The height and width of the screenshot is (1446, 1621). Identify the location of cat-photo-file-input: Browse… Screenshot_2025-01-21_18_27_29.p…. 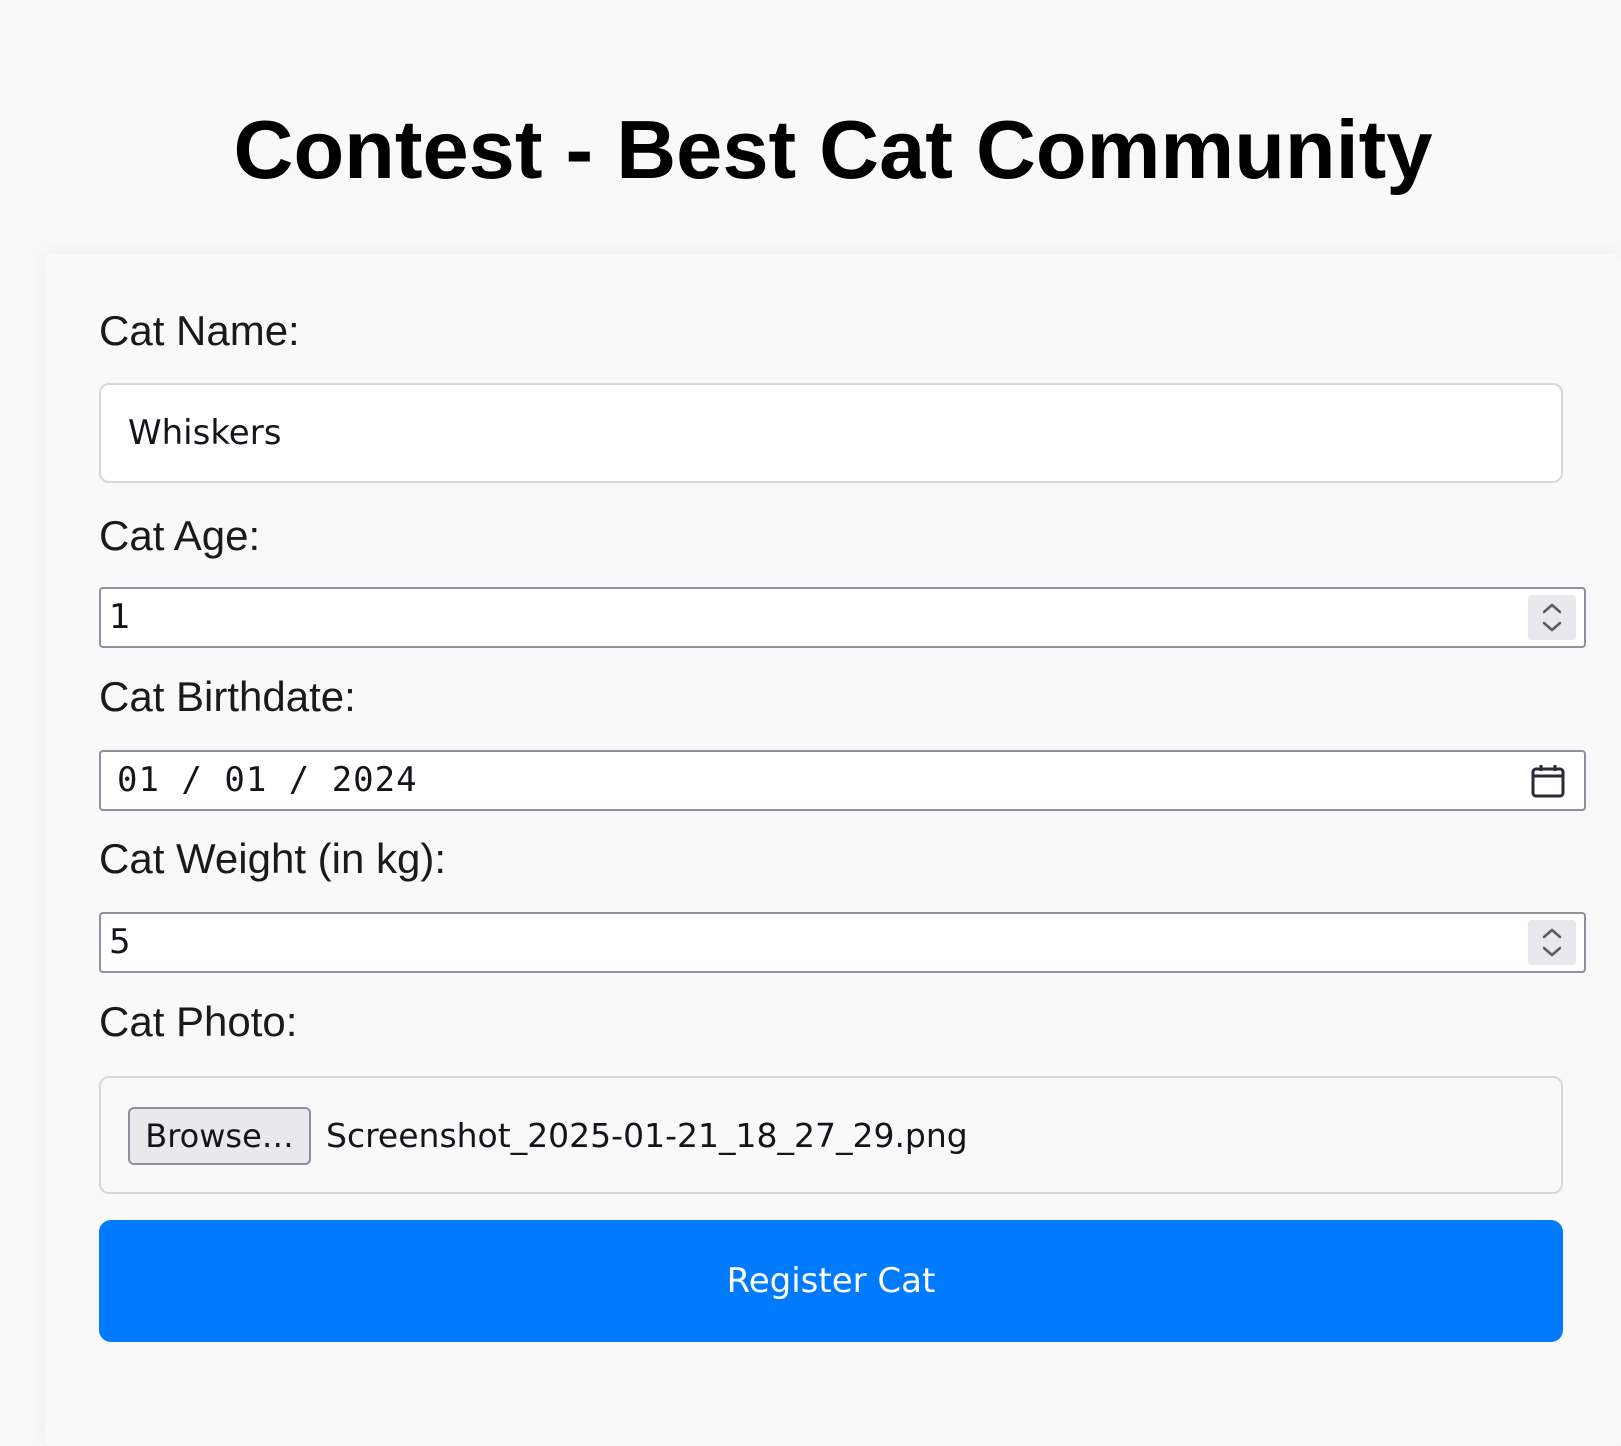
(831, 1135).